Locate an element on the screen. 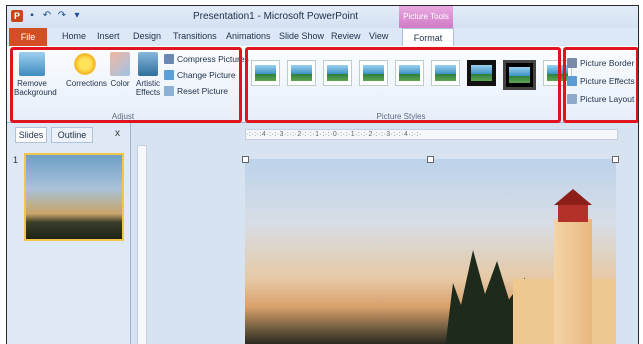 Image resolution: width=643 pixels, height=344 pixels. tab-home: Home is located at coordinates (74, 36).